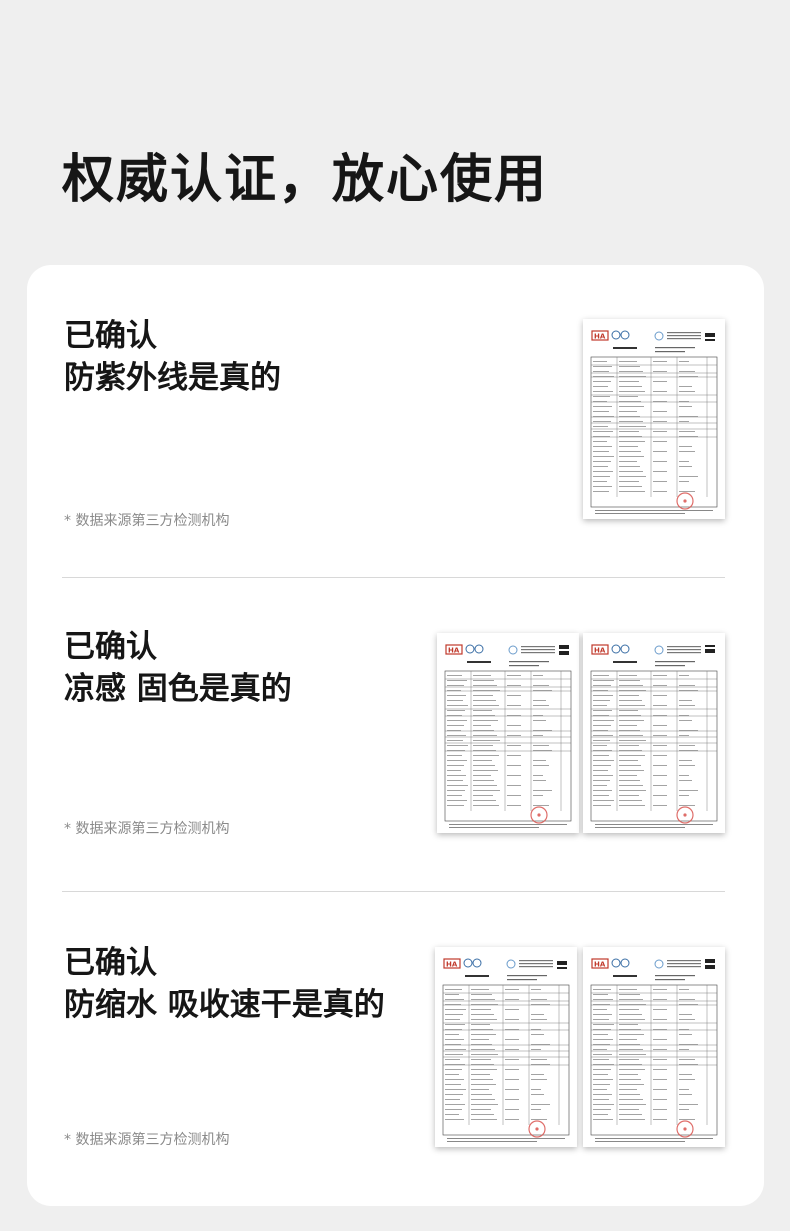 The width and height of the screenshot is (790, 1231). What do you see at coordinates (110, 963) in the screenshot?
I see `title-line-confirmed: 已确认` at bounding box center [110, 963].